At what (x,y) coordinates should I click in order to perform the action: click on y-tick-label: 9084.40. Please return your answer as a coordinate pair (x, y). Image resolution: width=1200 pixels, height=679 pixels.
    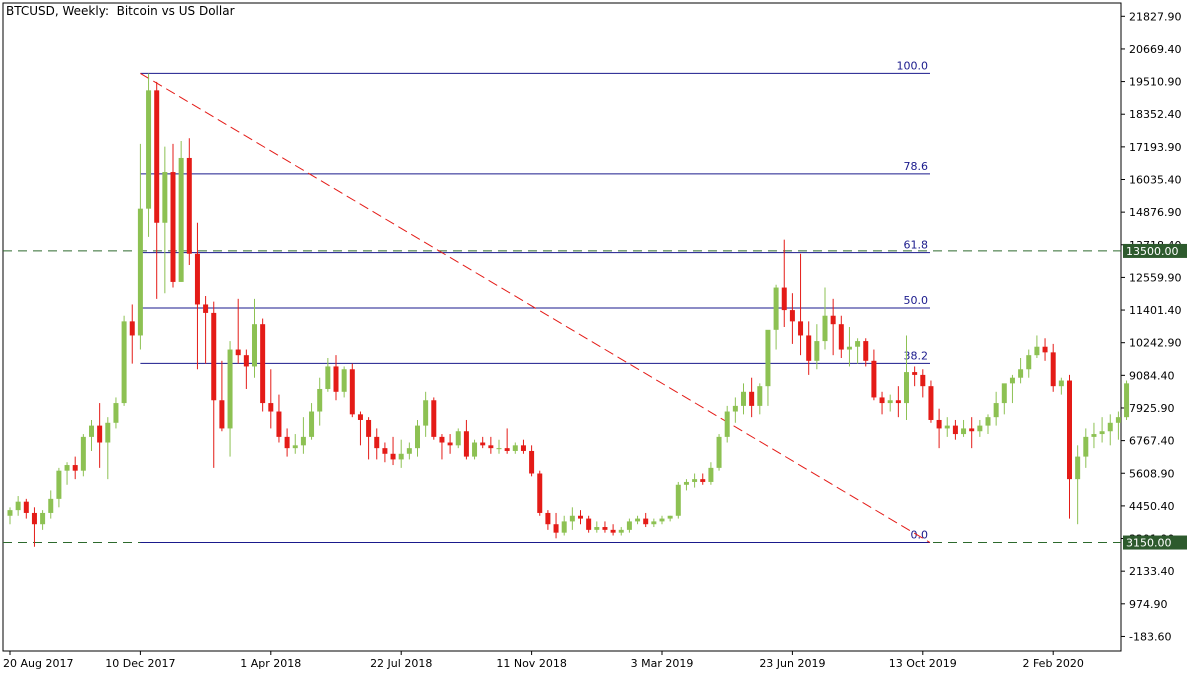
    Looking at the image, I should click on (1152, 375).